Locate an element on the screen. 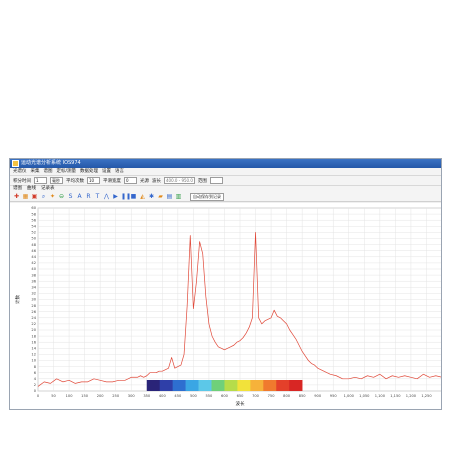 The width and height of the screenshot is (450, 450). stop-icon: ■ is located at coordinates (133, 197).